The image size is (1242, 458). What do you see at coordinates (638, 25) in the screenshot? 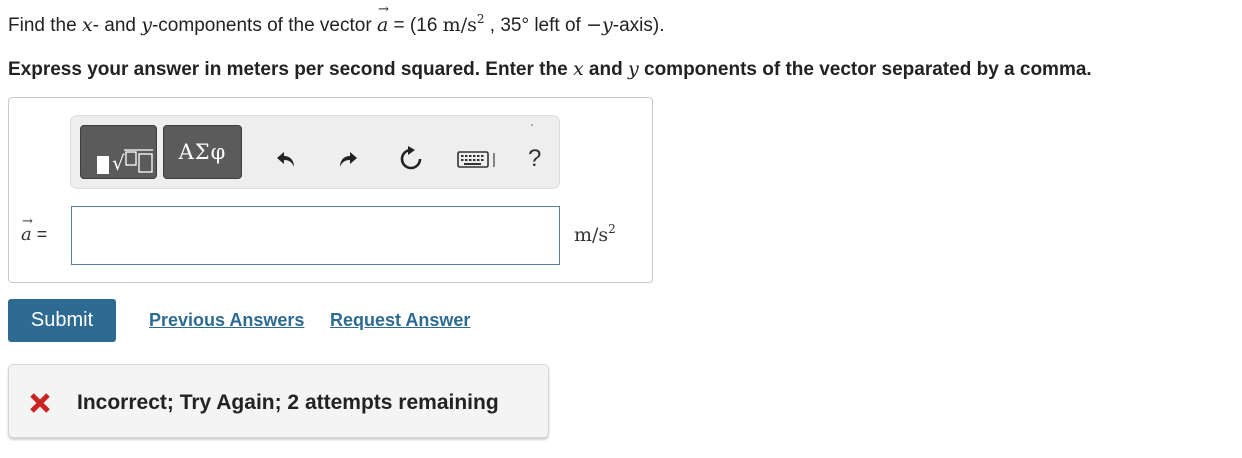
I see `question-suffix: -axis).` at bounding box center [638, 25].